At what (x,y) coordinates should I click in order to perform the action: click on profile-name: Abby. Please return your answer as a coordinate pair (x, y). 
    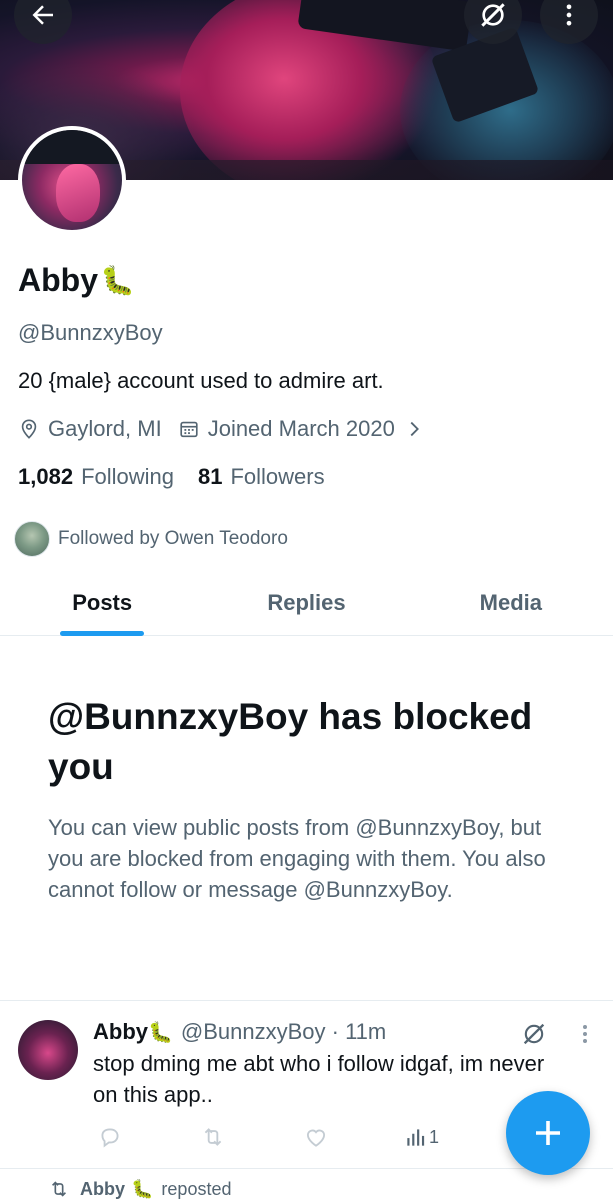
    Looking at the image, I should click on (58, 280).